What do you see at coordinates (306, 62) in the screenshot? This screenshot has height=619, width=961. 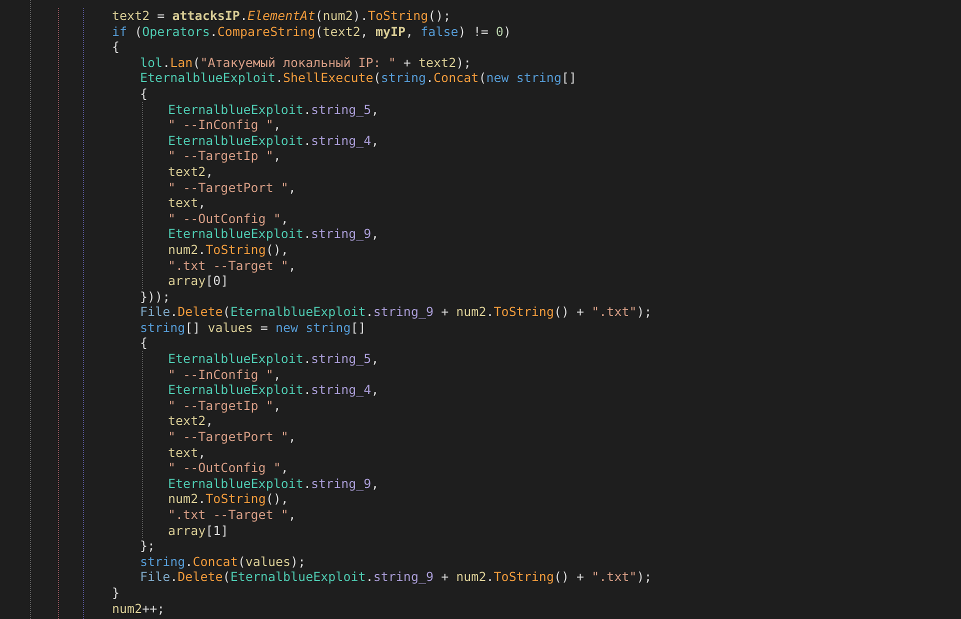 I see `code-line: lol.Lan("Атакуемый локальный IP: " + text2);` at bounding box center [306, 62].